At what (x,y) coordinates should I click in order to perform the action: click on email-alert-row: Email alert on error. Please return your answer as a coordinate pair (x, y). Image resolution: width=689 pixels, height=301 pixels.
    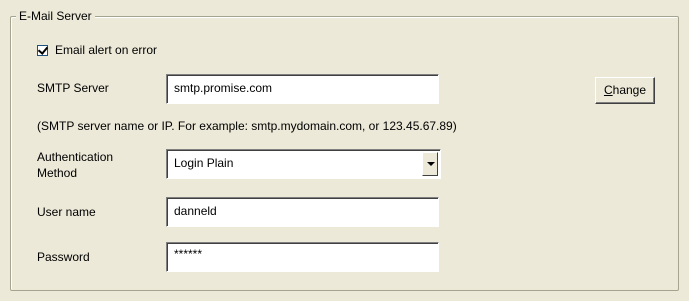
    Looking at the image, I should click on (97, 50).